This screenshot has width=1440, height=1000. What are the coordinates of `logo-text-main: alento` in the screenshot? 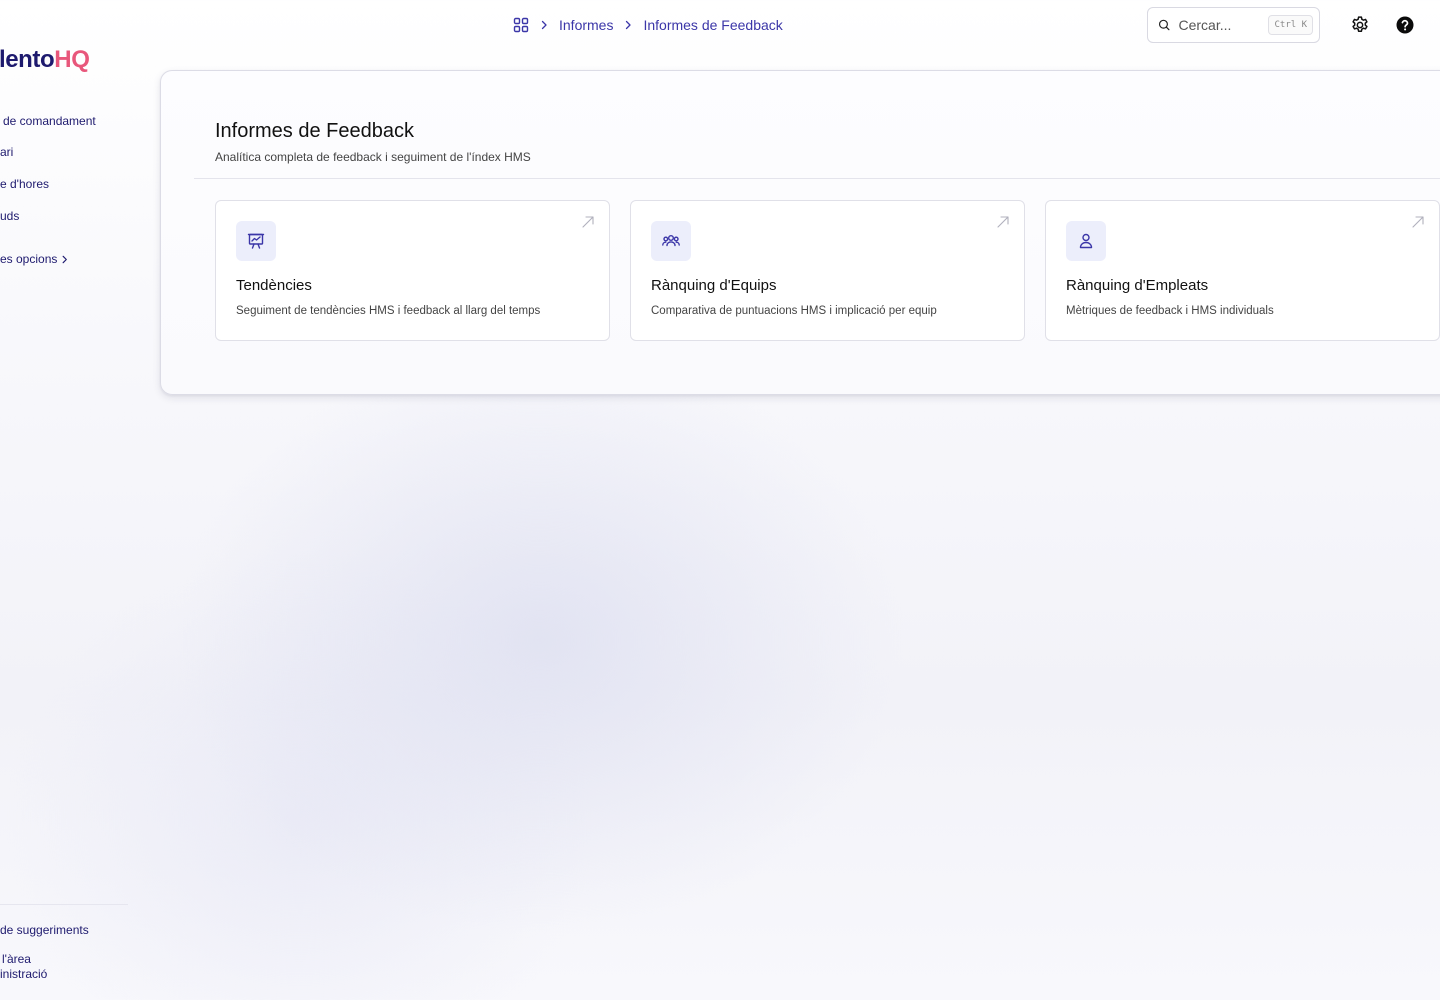 It's located at (27, 59).